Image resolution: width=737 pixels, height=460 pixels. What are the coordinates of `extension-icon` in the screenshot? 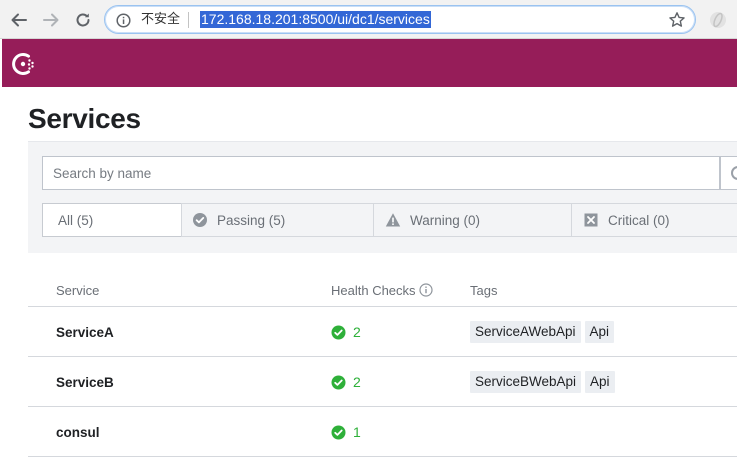 It's located at (718, 20).